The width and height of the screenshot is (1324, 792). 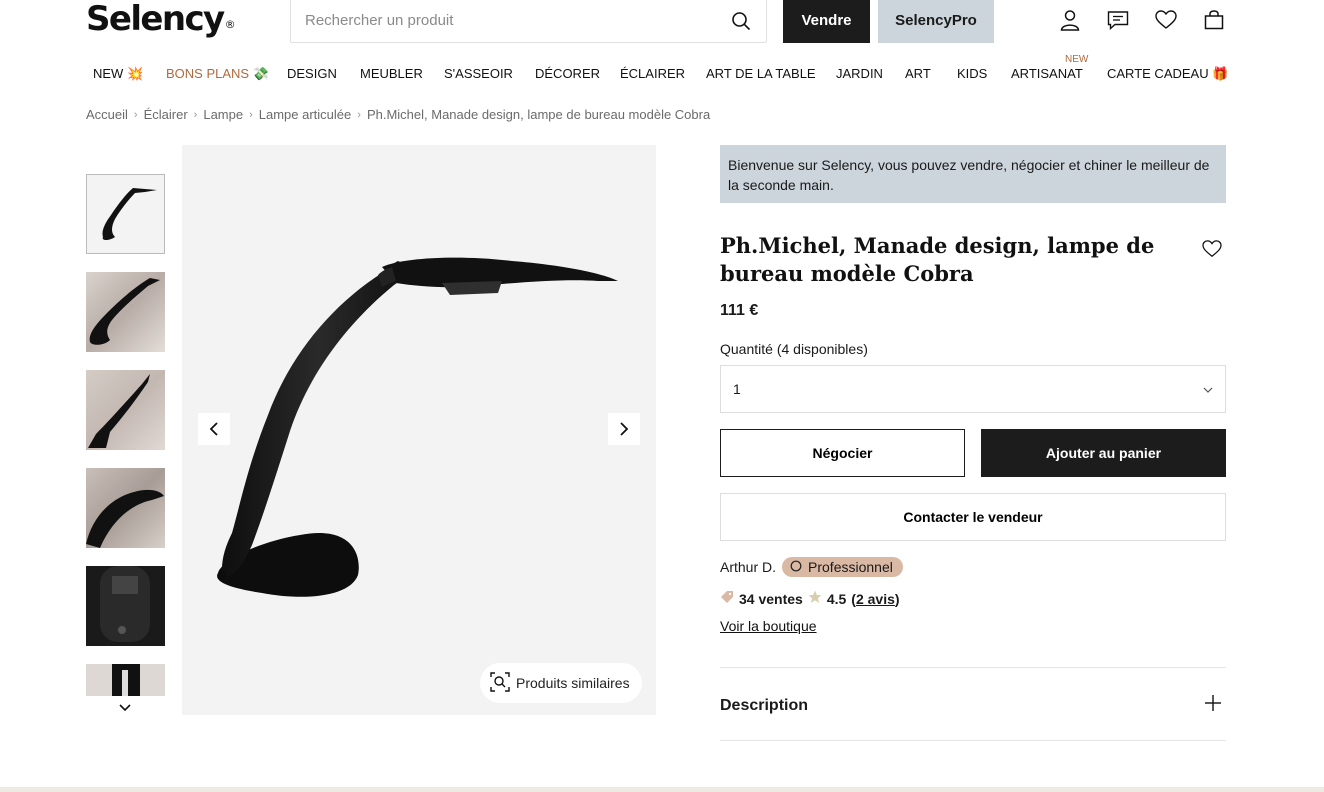 What do you see at coordinates (1213, 705) in the screenshot?
I see `plus-icon` at bounding box center [1213, 705].